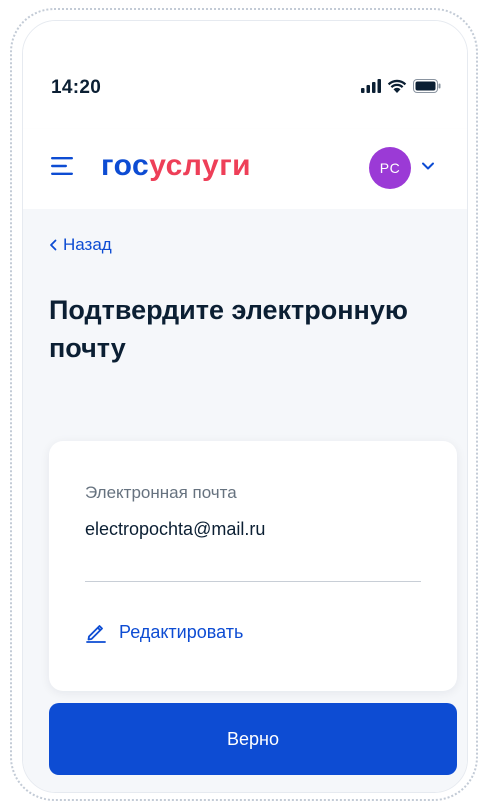 Image resolution: width=488 pixels, height=809 pixels. Describe the element at coordinates (200, 165) in the screenshot. I see `logo-part-uslugi: услуги` at that location.